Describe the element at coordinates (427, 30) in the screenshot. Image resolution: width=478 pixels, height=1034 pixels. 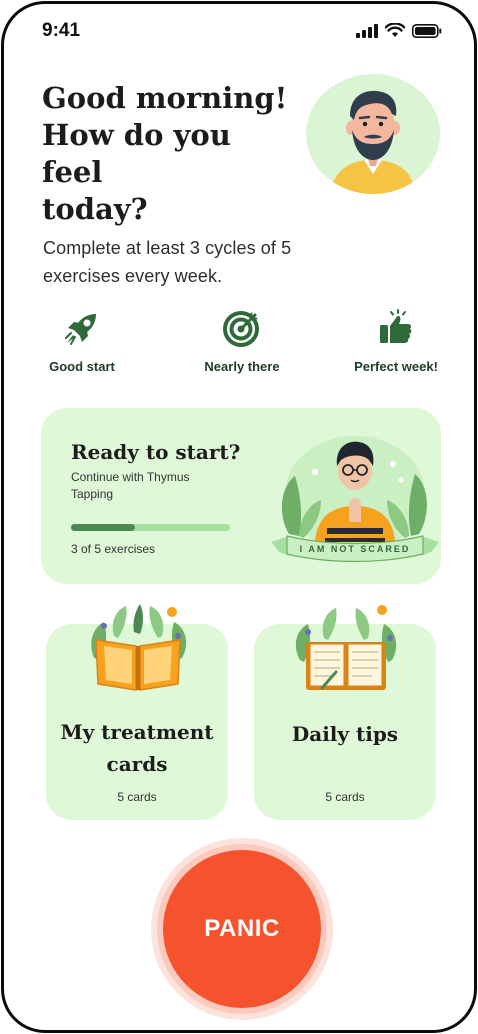
I see `battery-icon` at that location.